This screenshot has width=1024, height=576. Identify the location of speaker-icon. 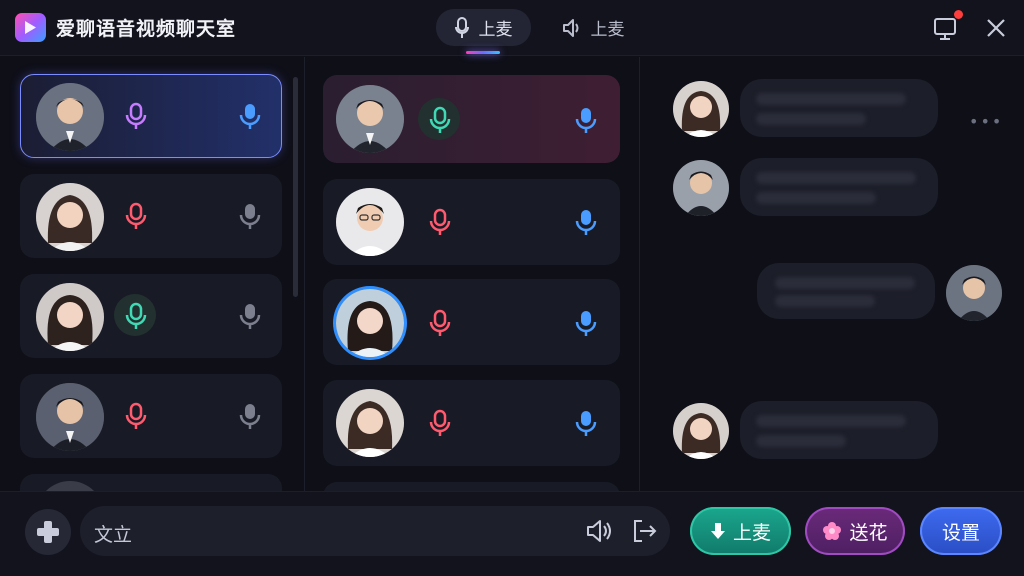
(570, 27).